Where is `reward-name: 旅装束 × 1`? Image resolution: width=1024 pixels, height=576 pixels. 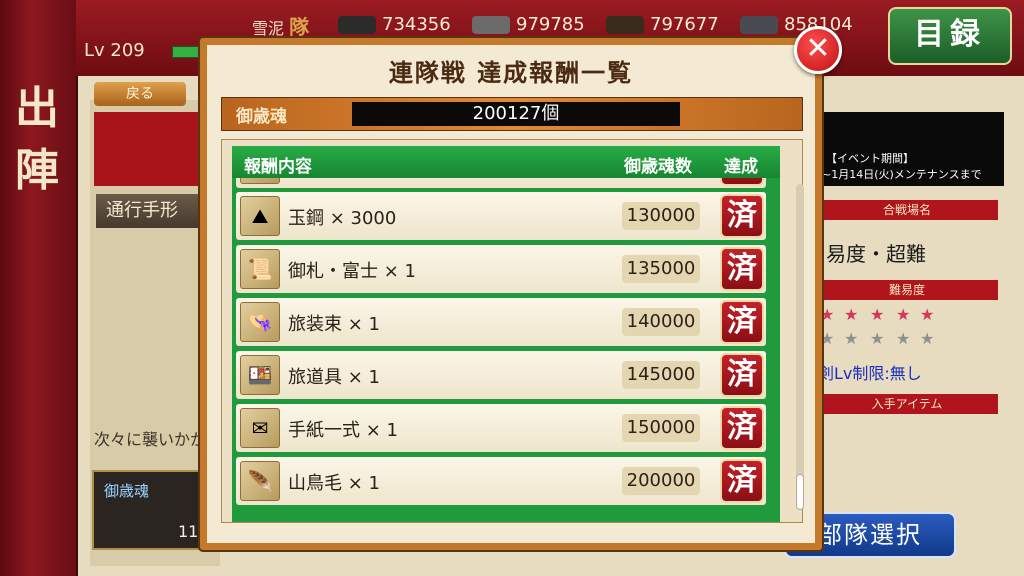 reward-name: 旅装束 × 1 is located at coordinates (334, 324).